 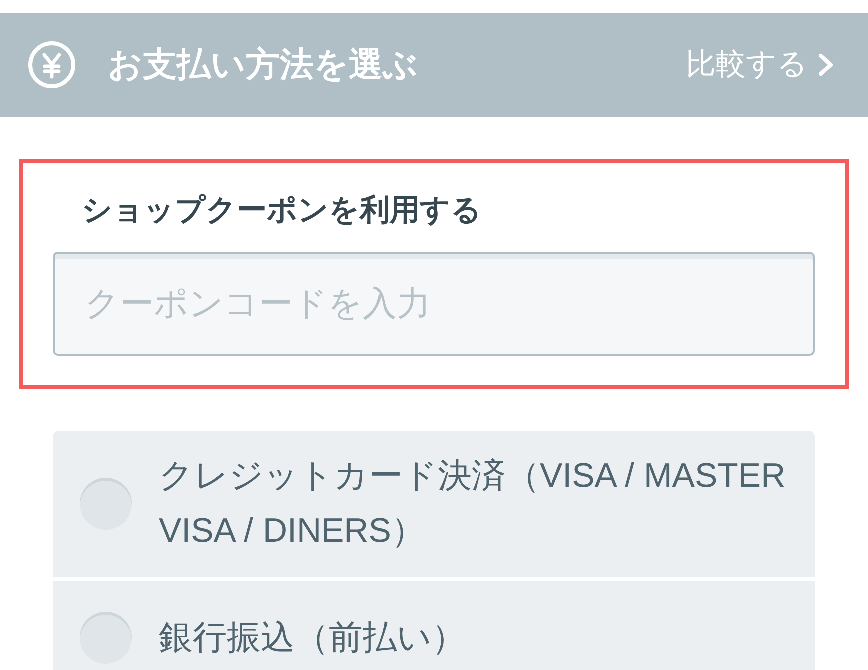 I want to click on payment-option-label: クレジットカード決済（VISA / MASTER VISA / DINERS）, so click(x=473, y=504).